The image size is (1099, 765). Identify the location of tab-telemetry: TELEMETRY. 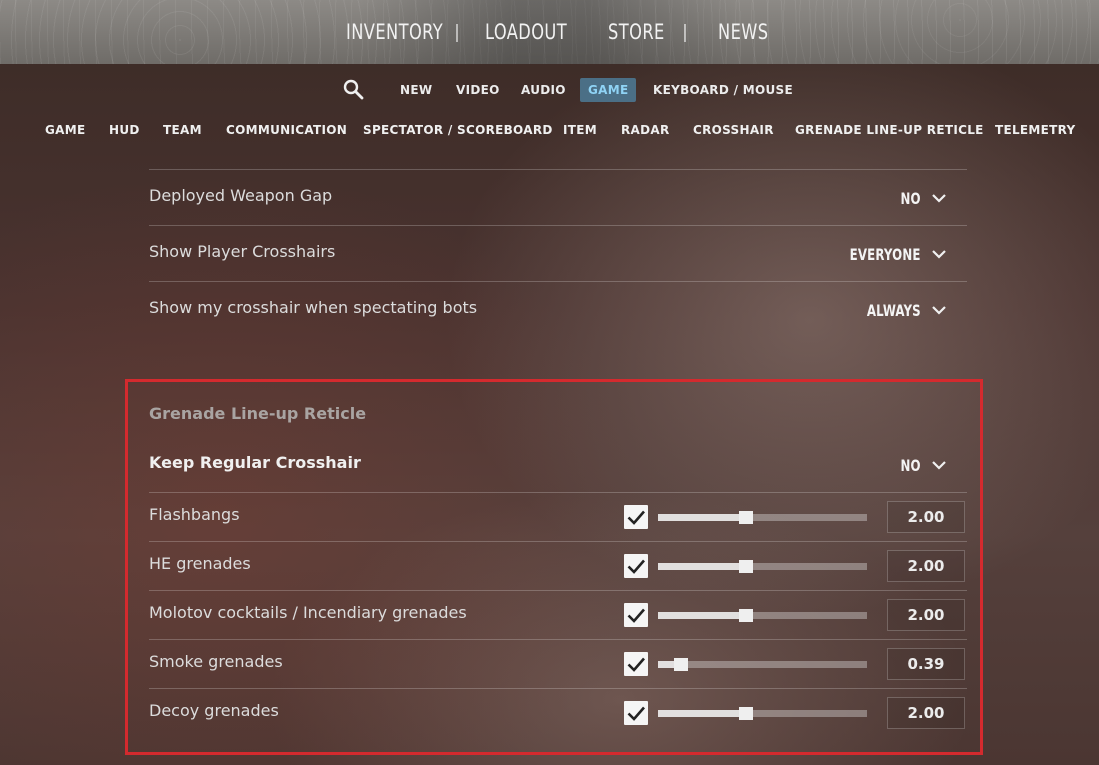
(1035, 130).